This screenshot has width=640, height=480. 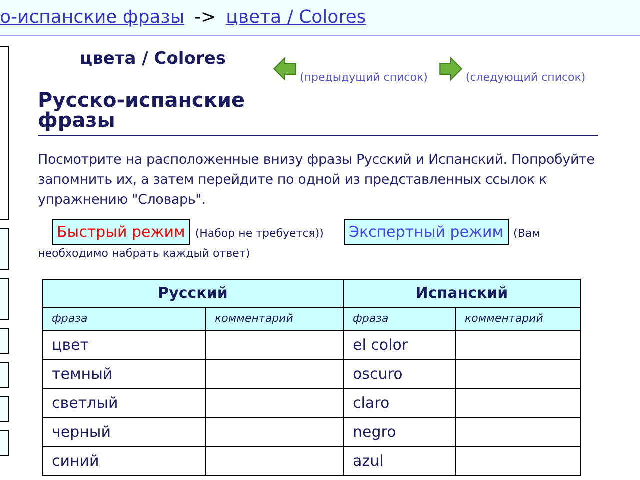 I want to click on page-heading: Русско-испанские фразы, so click(x=142, y=112).